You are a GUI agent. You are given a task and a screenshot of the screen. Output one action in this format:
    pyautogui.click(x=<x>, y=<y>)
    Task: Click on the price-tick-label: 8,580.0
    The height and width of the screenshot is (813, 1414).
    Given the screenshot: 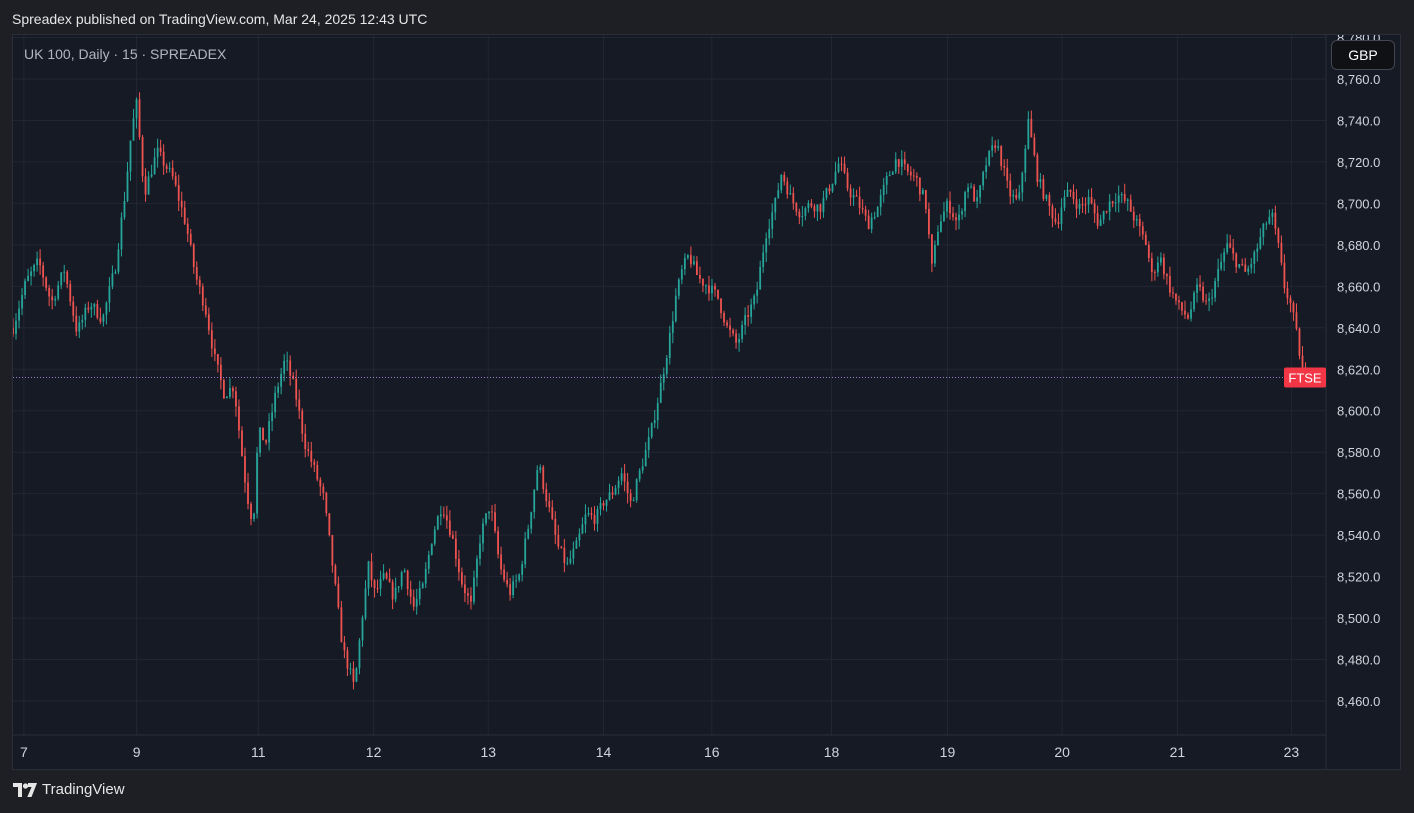 What is the action you would take?
    pyautogui.click(x=1358, y=452)
    